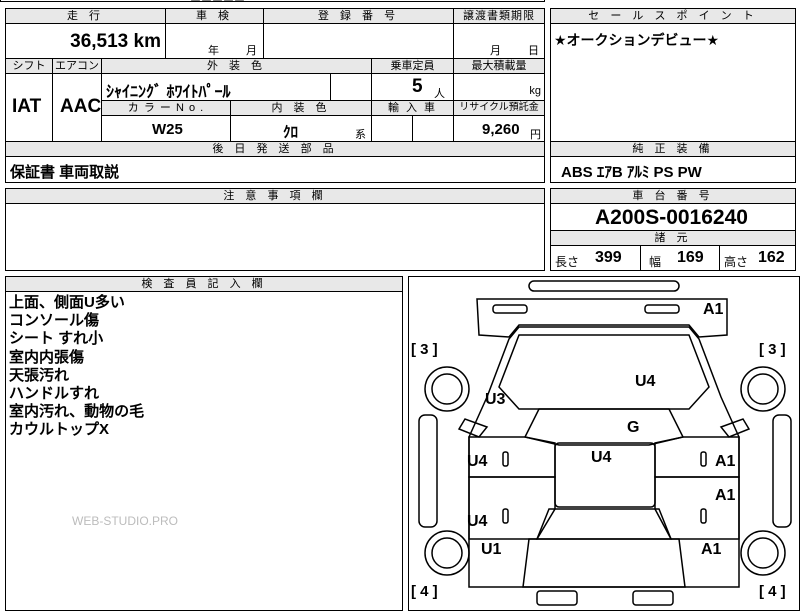 The height and width of the screenshot is (611, 800). I want to click on specs-length-cell: 長さ 399, so click(595, 258).